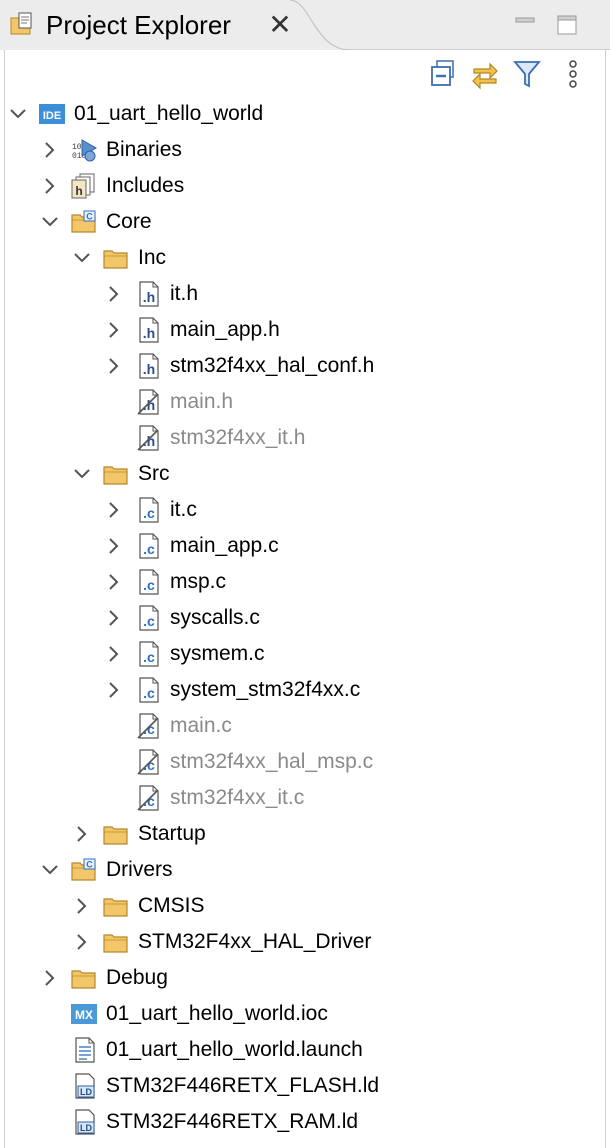  Describe the element at coordinates (86, 1092) in the screenshot. I see `svg-text: LD` at that location.